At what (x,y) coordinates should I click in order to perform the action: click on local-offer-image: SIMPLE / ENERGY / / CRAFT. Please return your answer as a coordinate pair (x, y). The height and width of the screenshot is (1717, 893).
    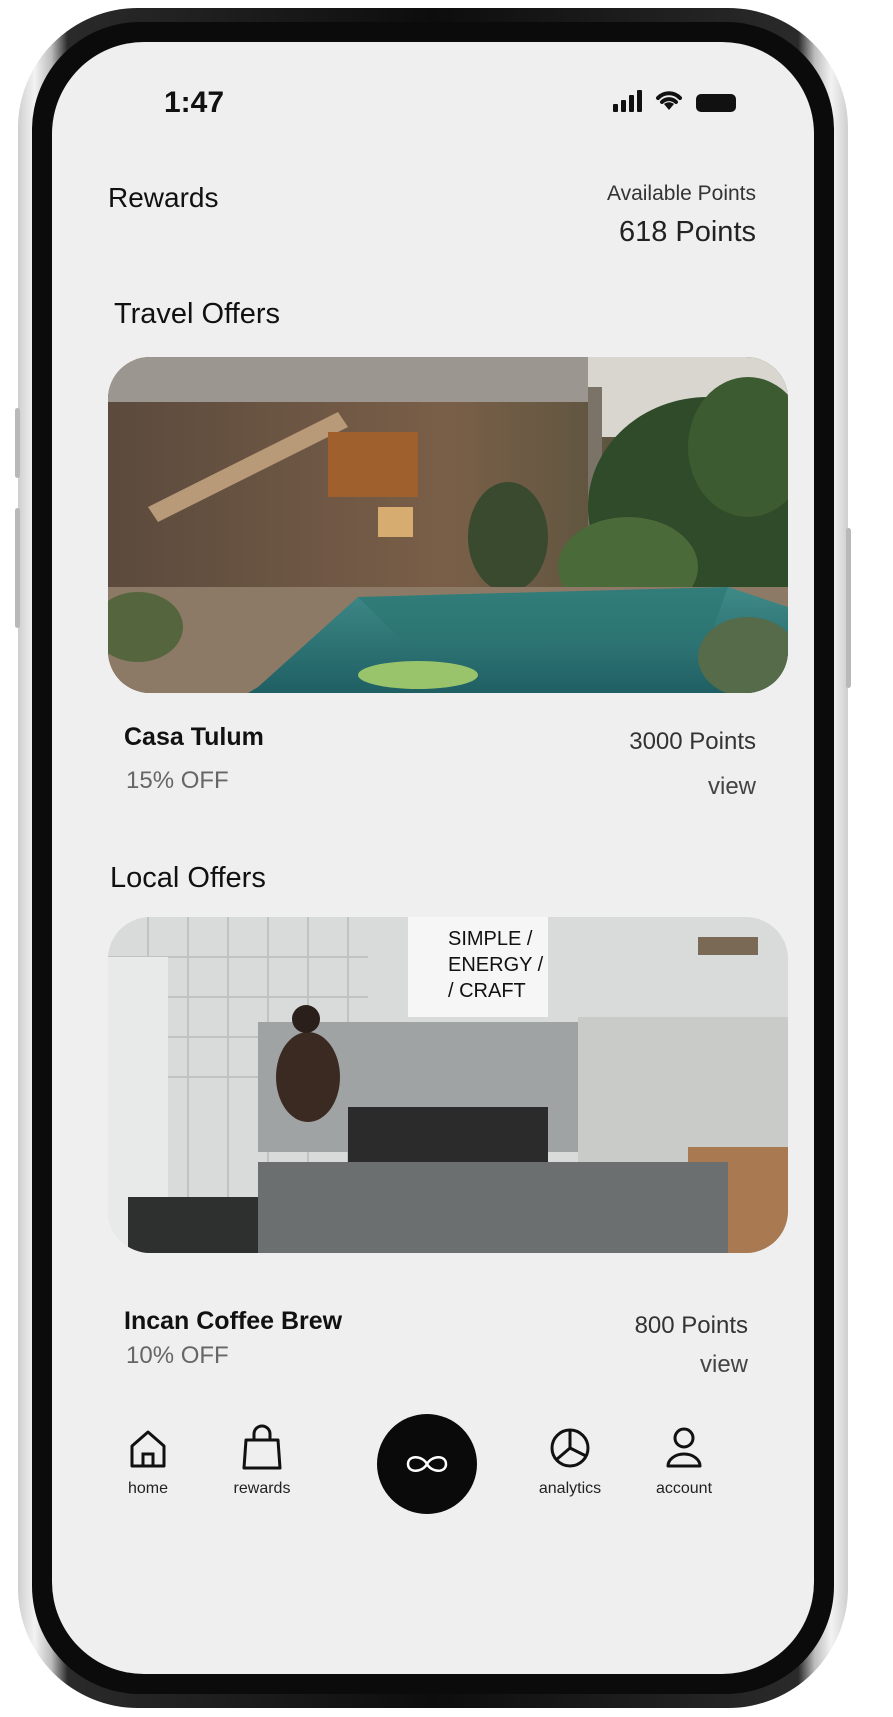
    Looking at the image, I should click on (448, 1085).